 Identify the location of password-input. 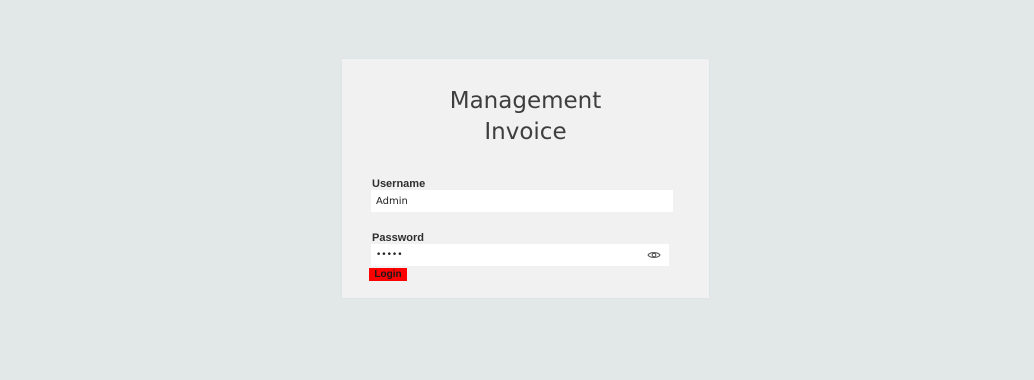
(520, 255).